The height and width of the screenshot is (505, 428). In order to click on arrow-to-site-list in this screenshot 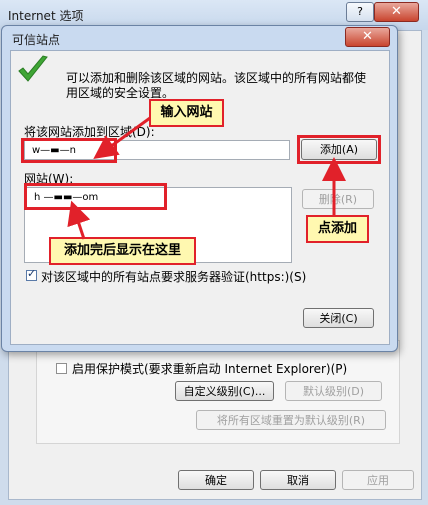, I will do `click(79, 220)`.